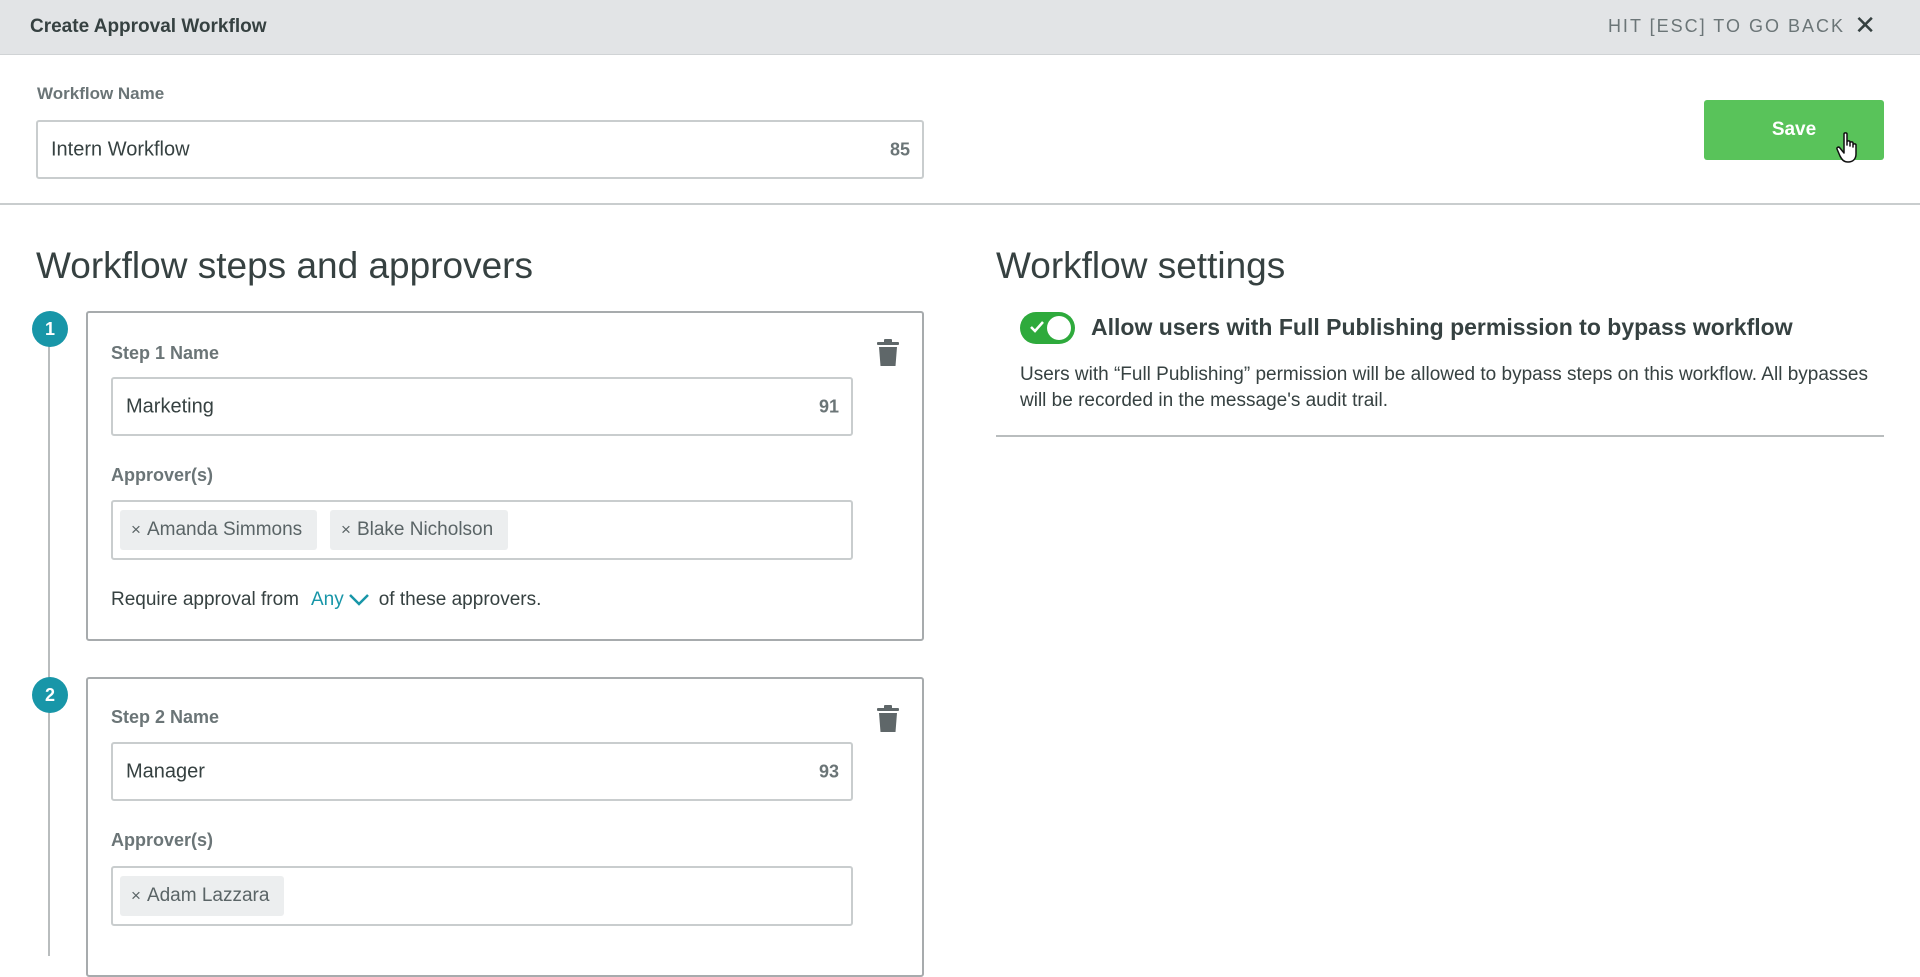 The image size is (1920, 977). I want to click on workflow-name-char-count: 85, so click(899, 149).